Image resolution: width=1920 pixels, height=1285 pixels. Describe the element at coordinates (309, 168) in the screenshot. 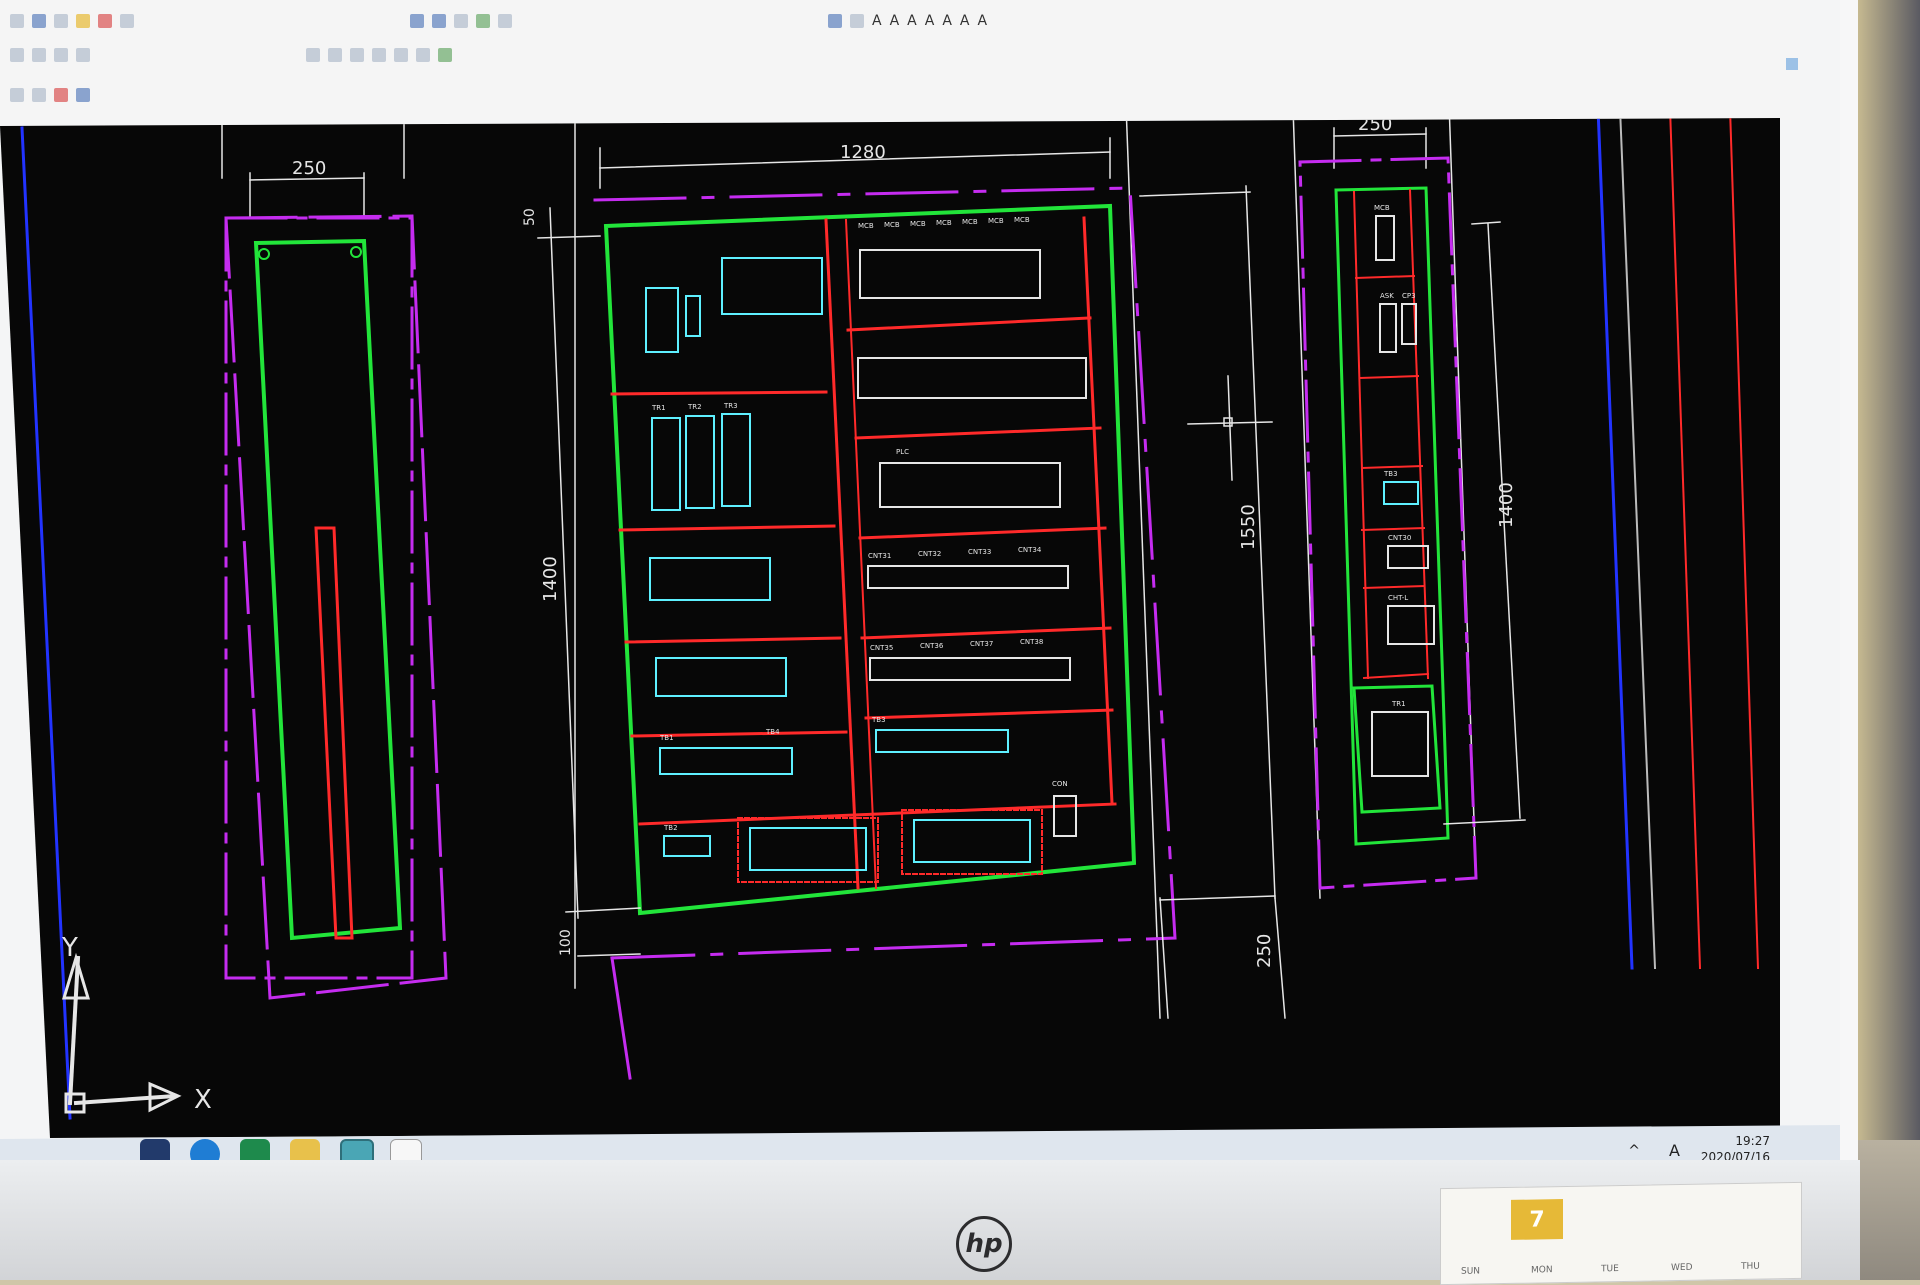

I see `left-width-dim: 250` at that location.